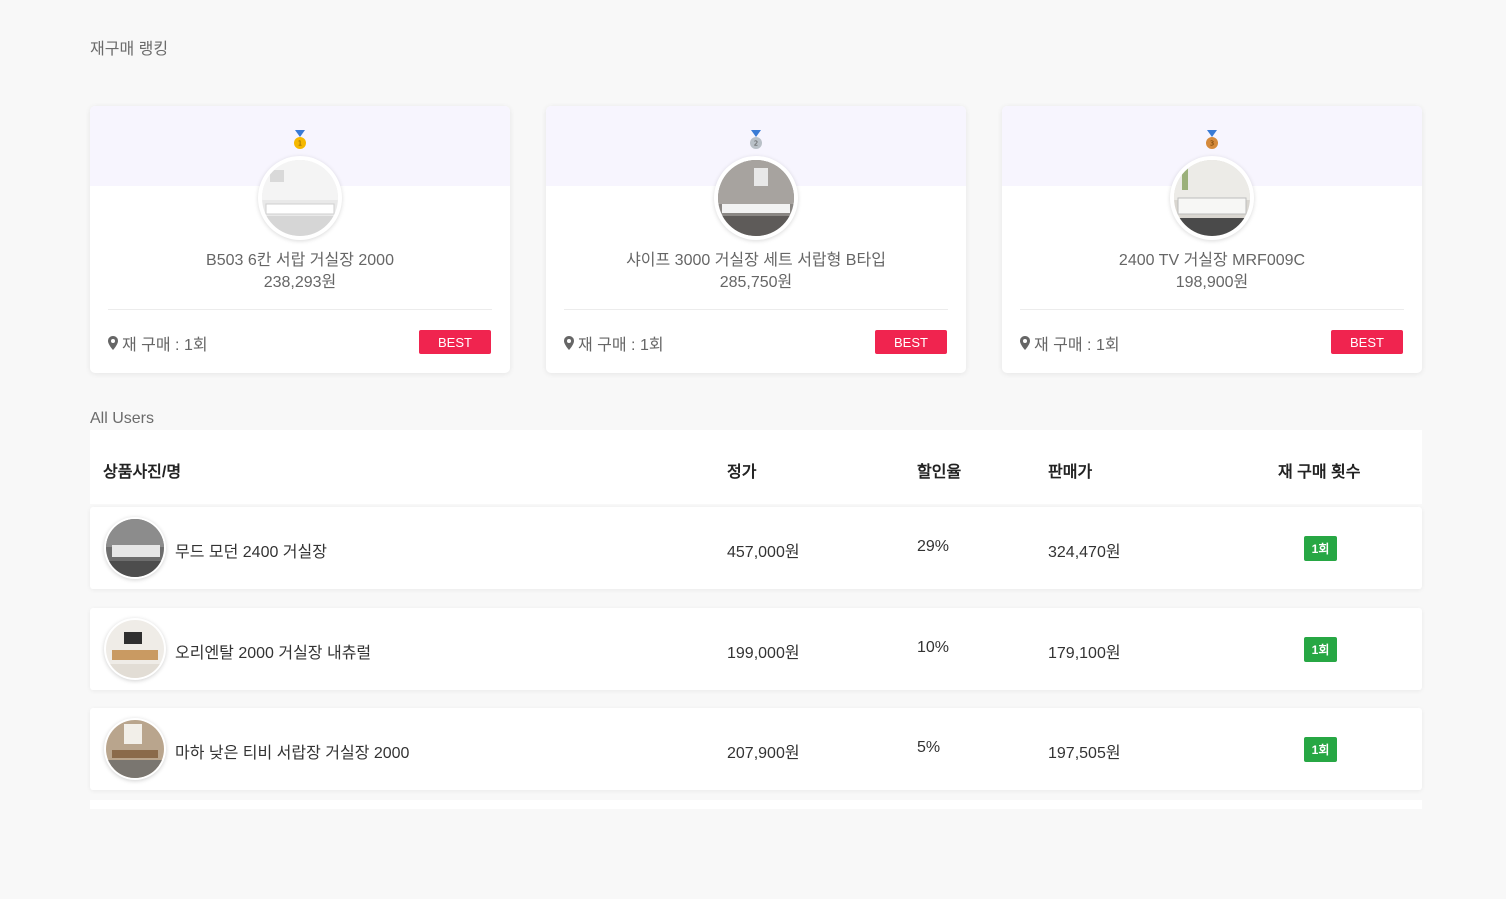  Describe the element at coordinates (1084, 753) in the screenshot. I see `sale-price: 197,505원` at that location.